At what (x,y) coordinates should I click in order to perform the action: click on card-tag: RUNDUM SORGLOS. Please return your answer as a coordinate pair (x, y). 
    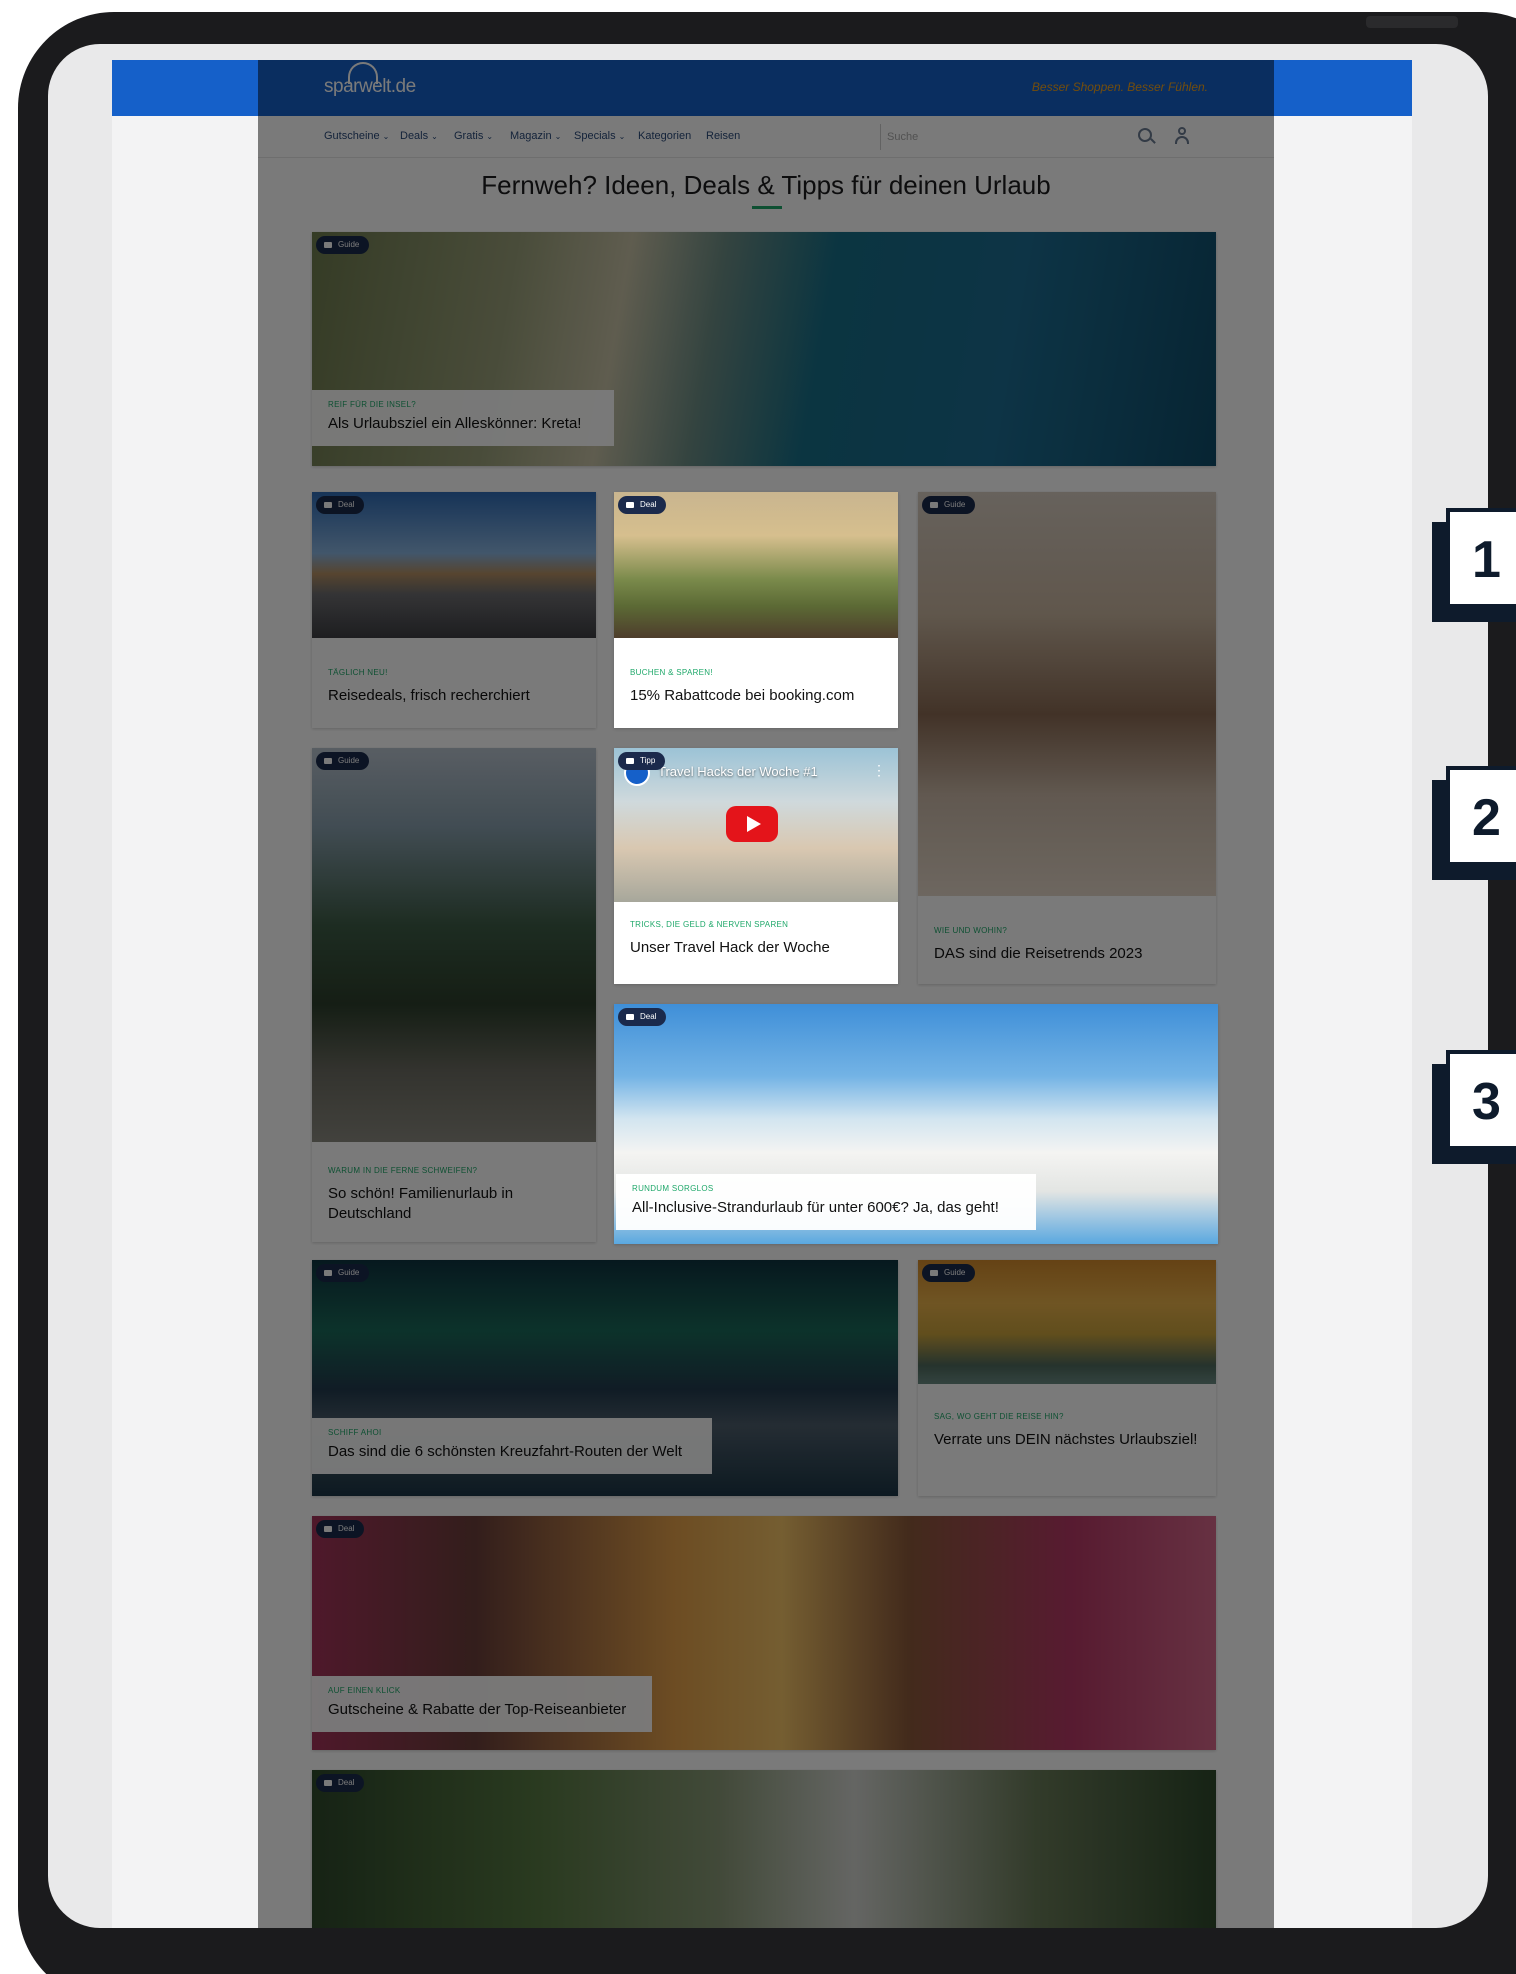
    Looking at the image, I should click on (673, 1188).